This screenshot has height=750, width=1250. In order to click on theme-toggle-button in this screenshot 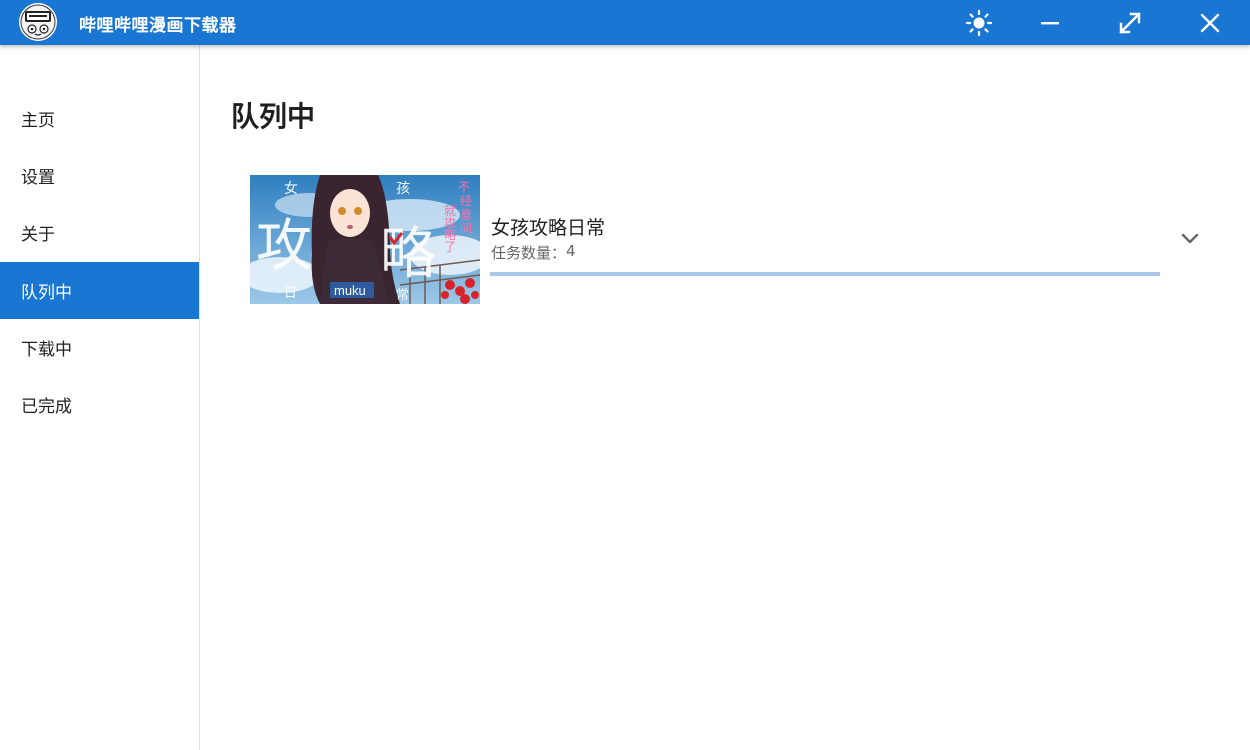, I will do `click(979, 22)`.